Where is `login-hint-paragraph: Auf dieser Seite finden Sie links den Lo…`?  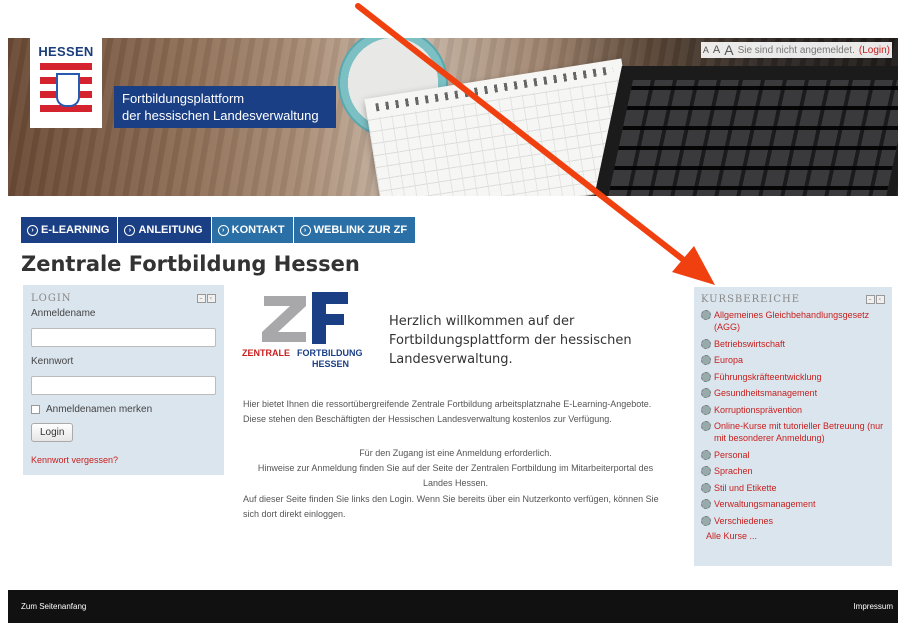 login-hint-paragraph: Auf dieser Seite finden Sie links den Lo… is located at coordinates (451, 506).